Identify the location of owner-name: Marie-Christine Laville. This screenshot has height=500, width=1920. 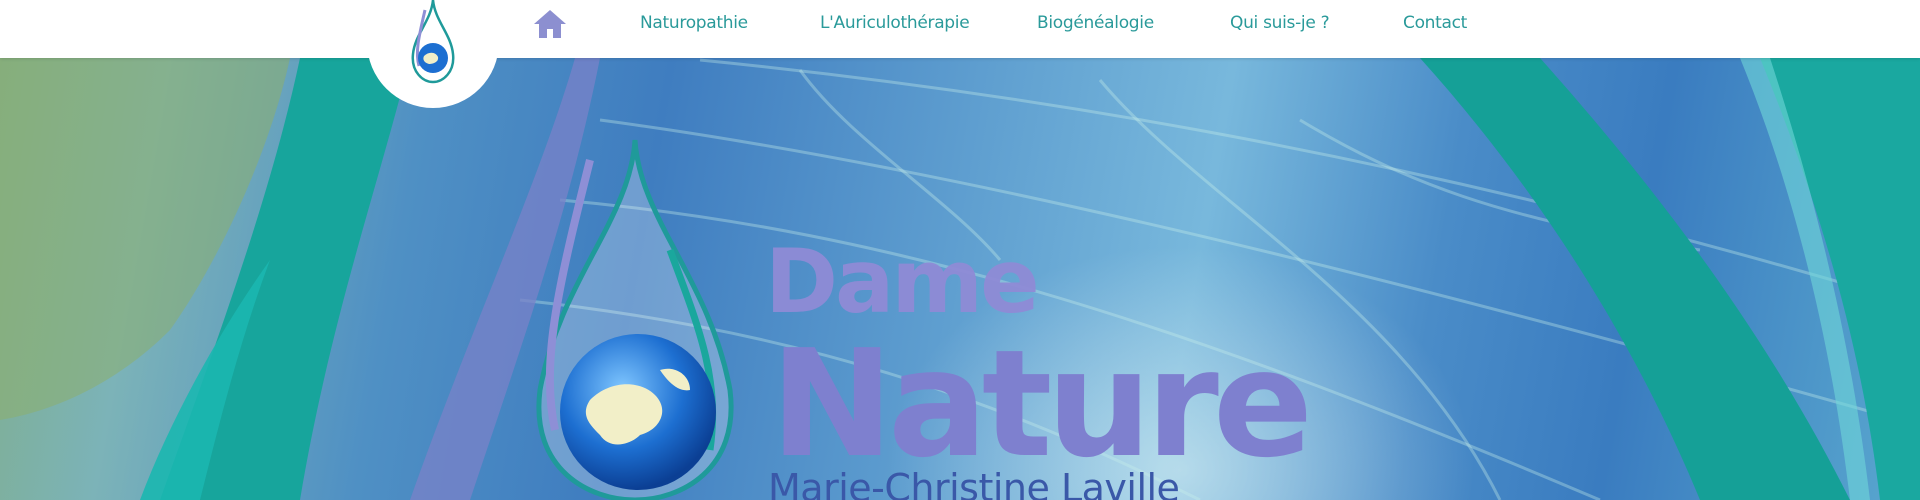
(974, 483).